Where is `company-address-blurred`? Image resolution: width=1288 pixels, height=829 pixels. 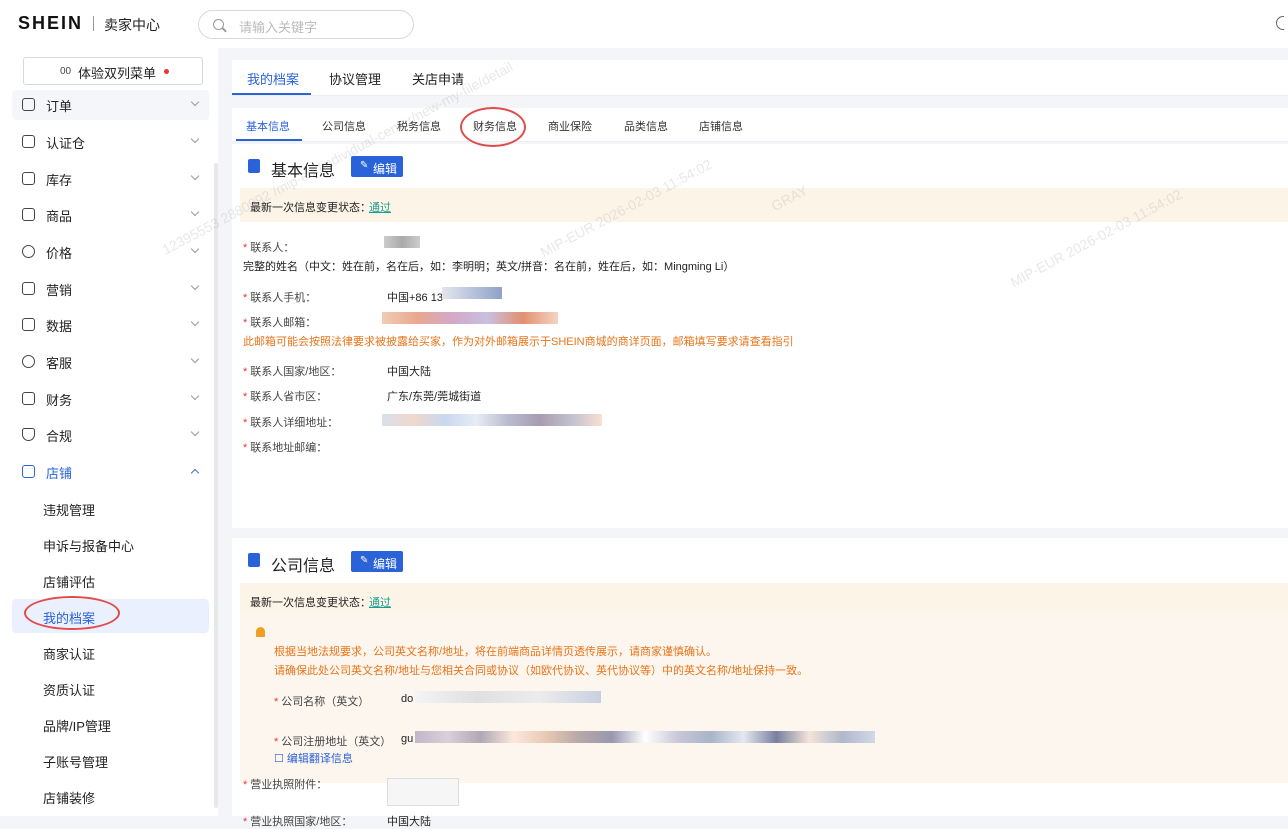 company-address-blurred is located at coordinates (645, 737).